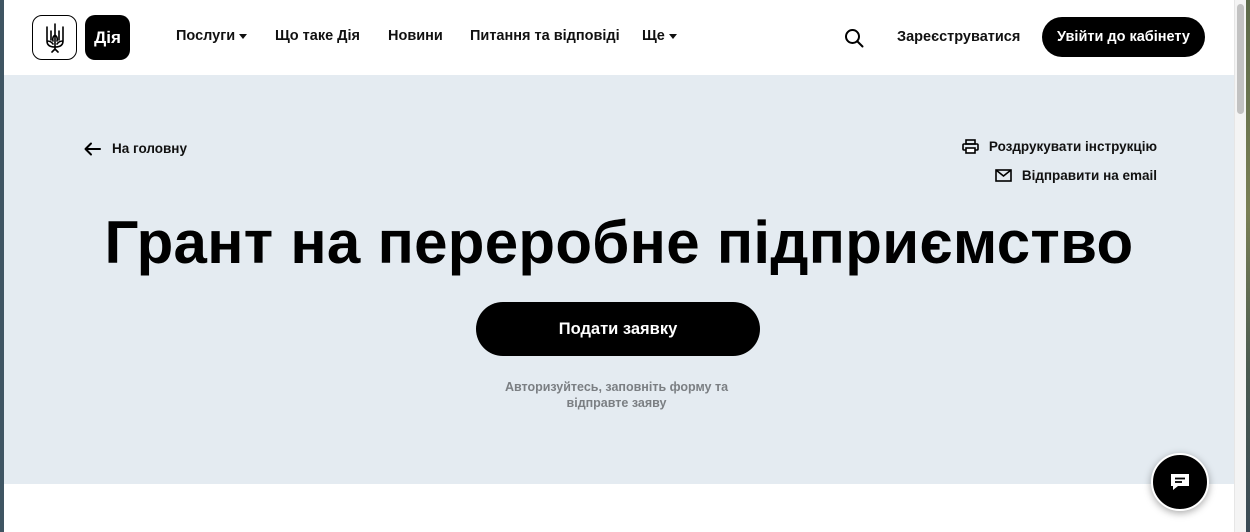  What do you see at coordinates (107, 37) in the screenshot?
I see `diia-logo: Дія` at bounding box center [107, 37].